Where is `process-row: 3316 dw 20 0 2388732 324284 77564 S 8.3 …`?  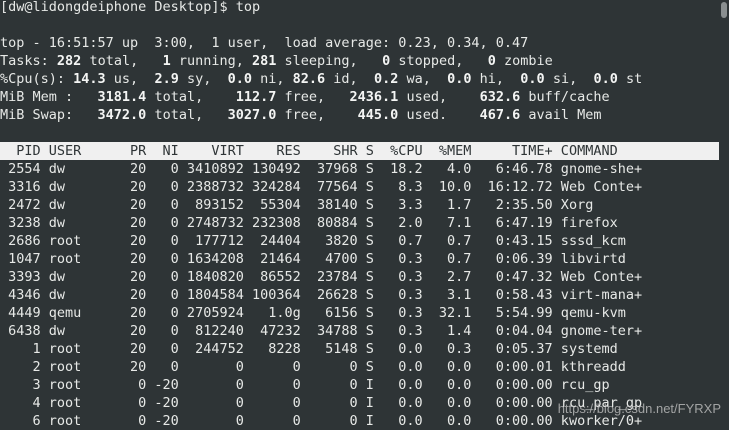 process-row: 3316 dw 20 0 2388732 324284 77564 S 8.3 … is located at coordinates (321, 187).